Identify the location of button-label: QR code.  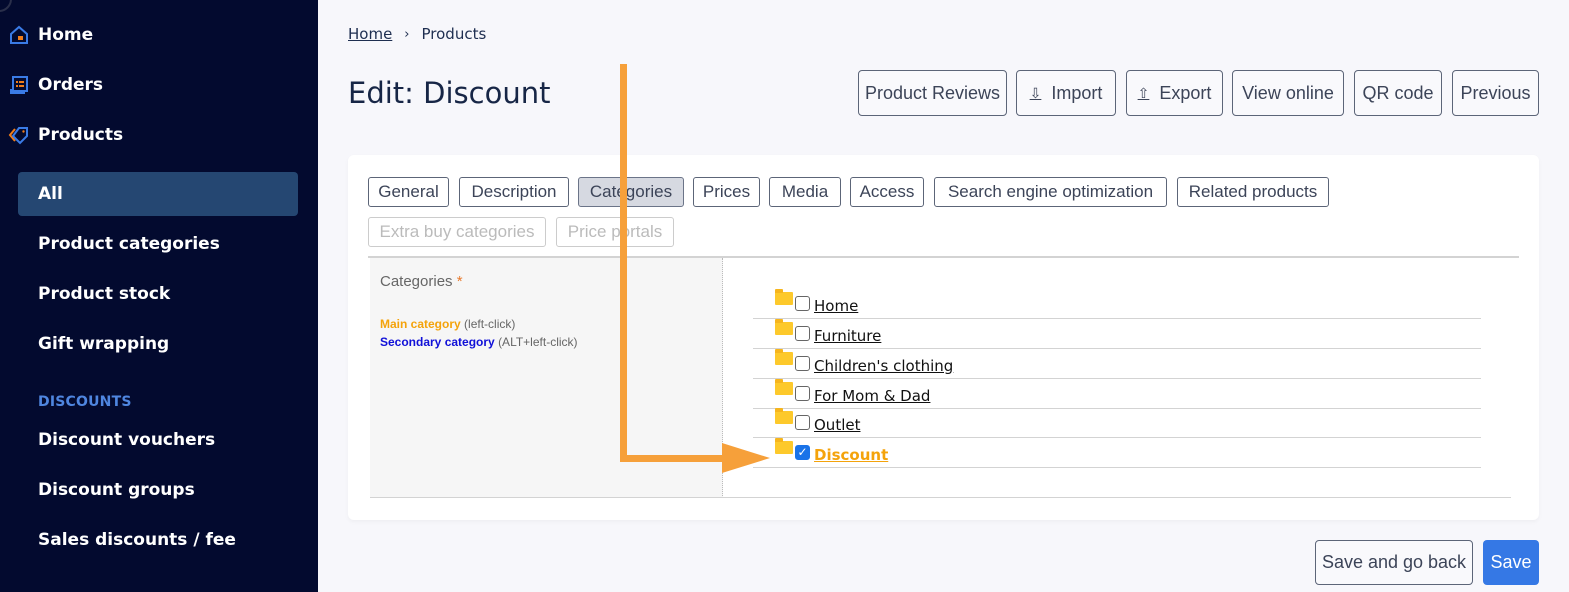
(1398, 92).